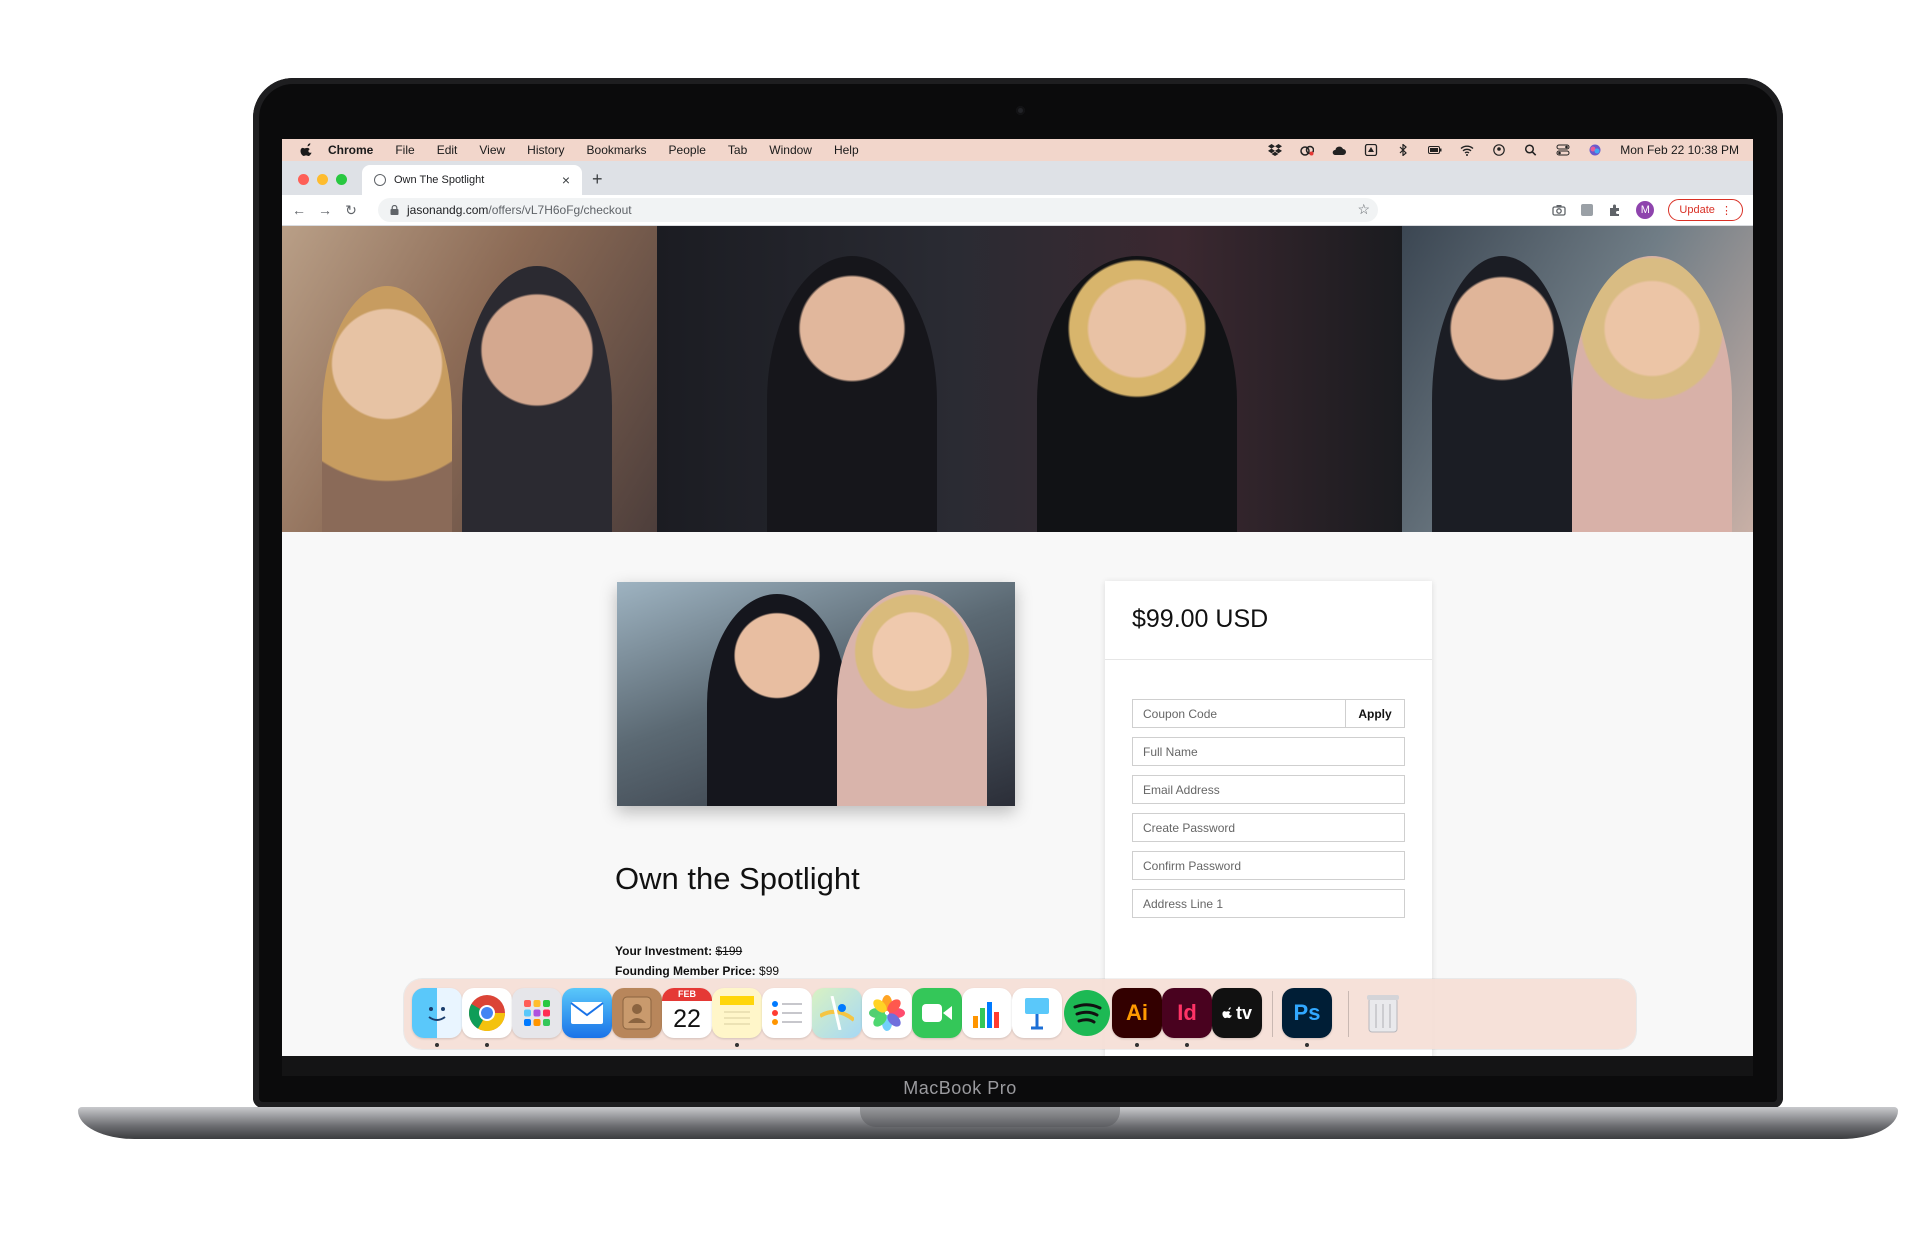 Image resolution: width=1920 pixels, height=1240 pixels. I want to click on back-arrow-icon: ←, so click(299, 210).